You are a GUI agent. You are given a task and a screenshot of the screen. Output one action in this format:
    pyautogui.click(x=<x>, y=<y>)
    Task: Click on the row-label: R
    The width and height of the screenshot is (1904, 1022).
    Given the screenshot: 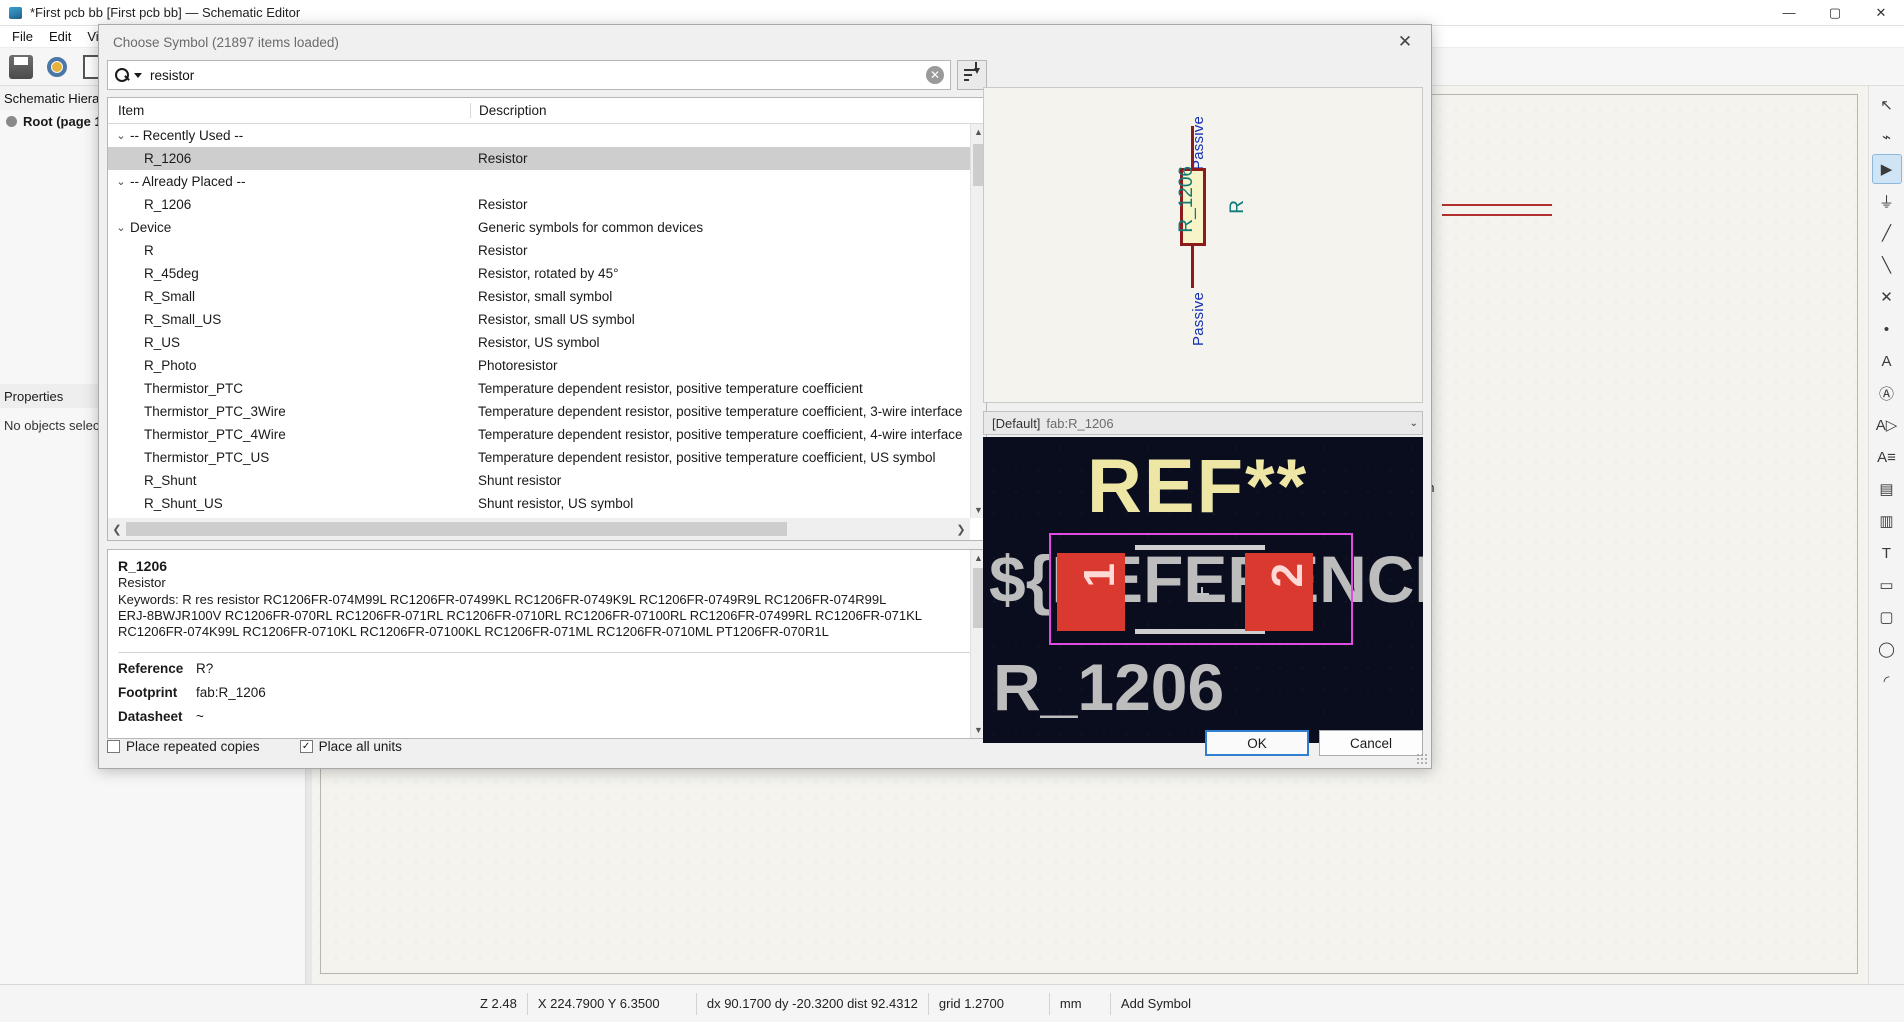 What is the action you would take?
    pyautogui.click(x=149, y=250)
    